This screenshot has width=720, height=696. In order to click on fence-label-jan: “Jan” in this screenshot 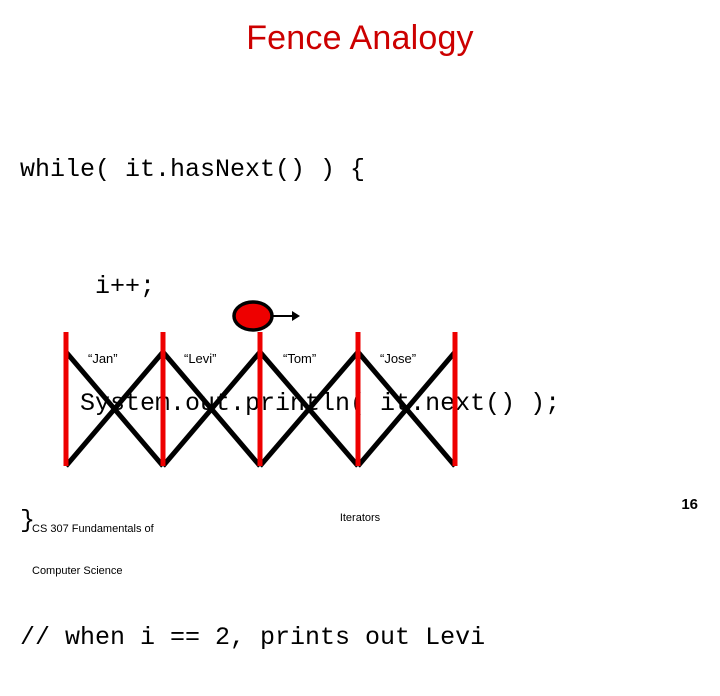, I will do `click(103, 358)`.